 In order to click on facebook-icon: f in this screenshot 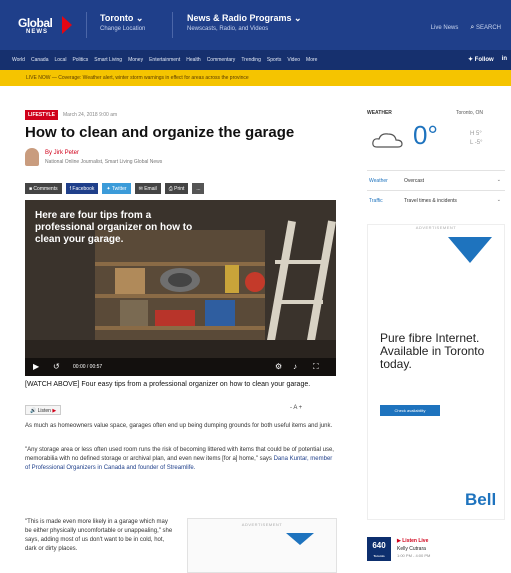, I will do `click(70, 189)`.